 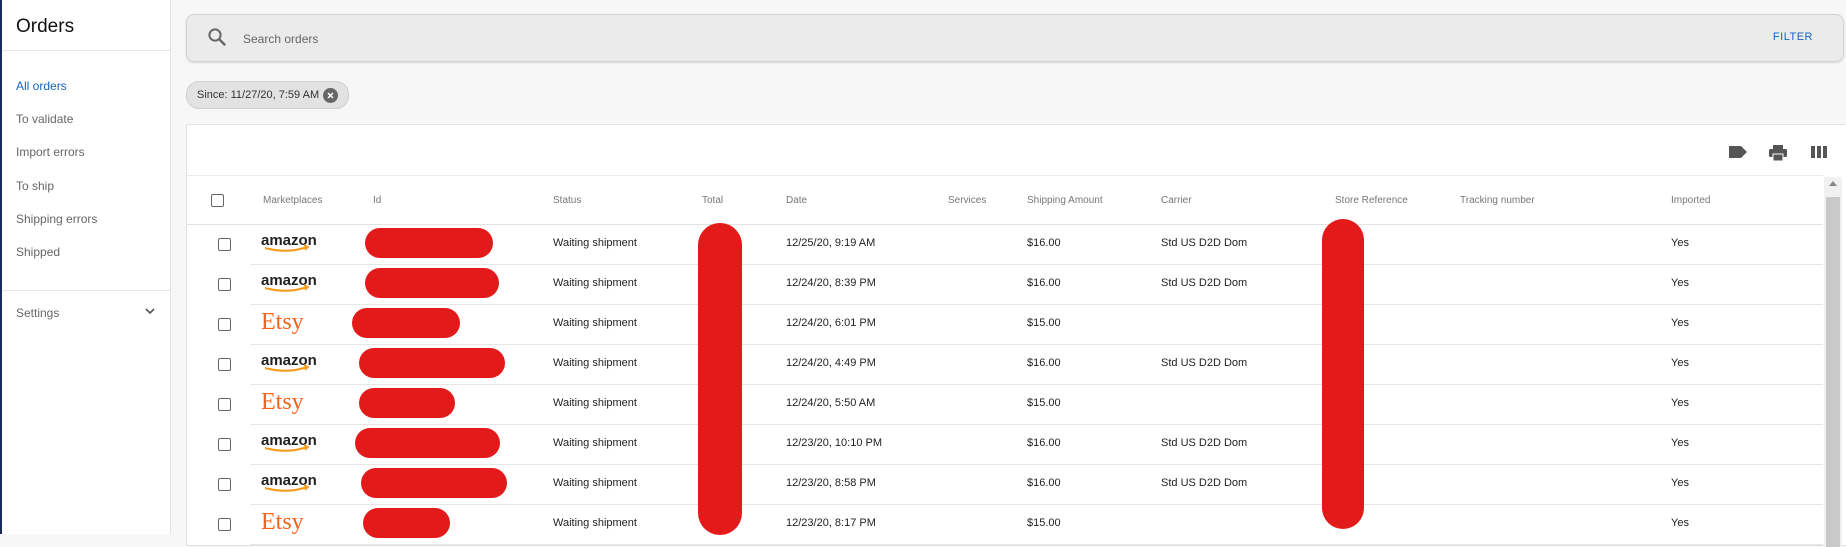 I want to click on column-header-marketplaces: Marketplaces, so click(x=292, y=200).